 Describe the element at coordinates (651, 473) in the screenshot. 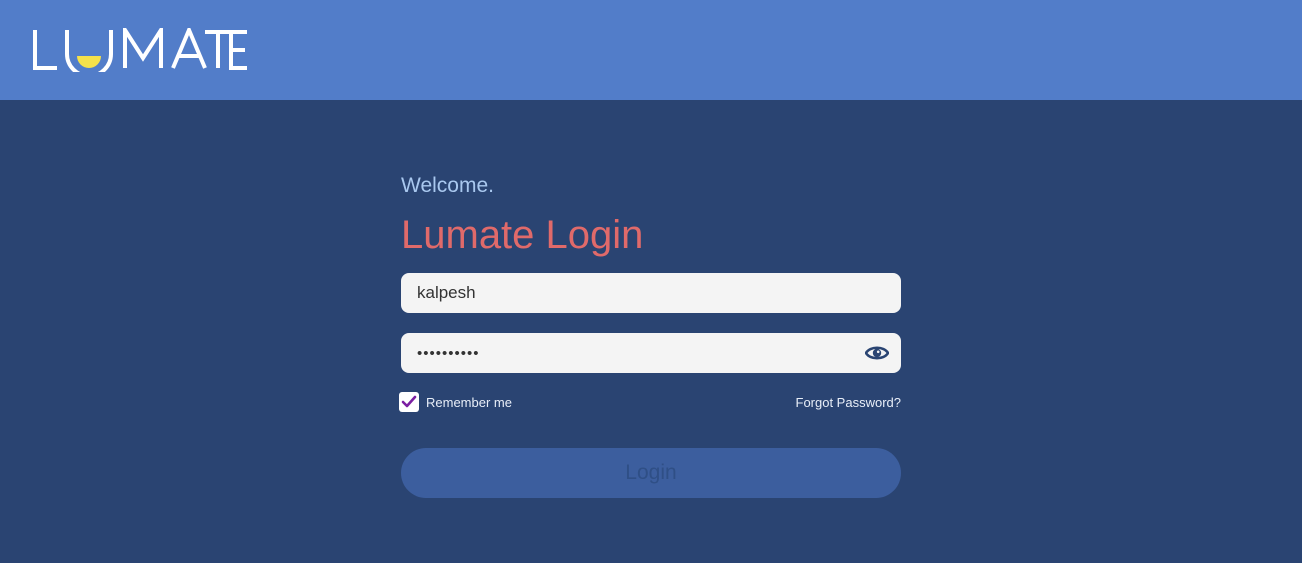

I see `login-button: Login` at that location.